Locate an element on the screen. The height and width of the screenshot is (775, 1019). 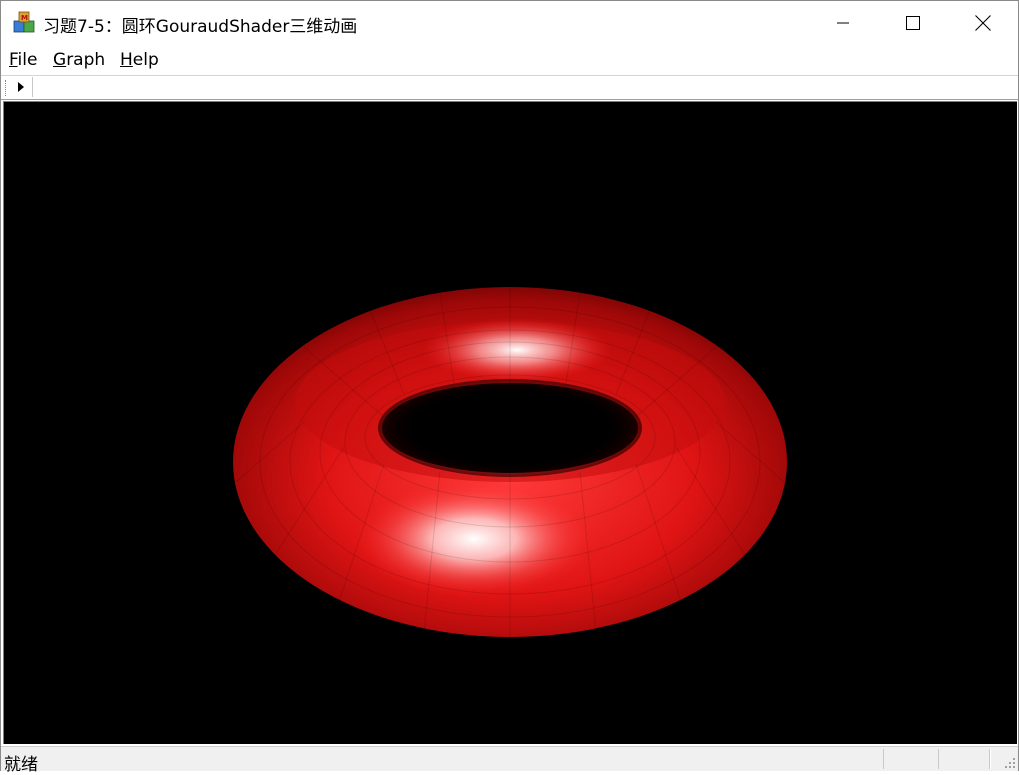
torus-hole-shadow is located at coordinates (510, 428).